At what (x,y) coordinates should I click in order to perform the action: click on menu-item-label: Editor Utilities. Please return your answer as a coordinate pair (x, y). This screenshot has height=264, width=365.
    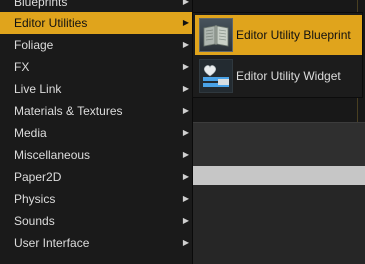
    Looking at the image, I should click on (51, 23).